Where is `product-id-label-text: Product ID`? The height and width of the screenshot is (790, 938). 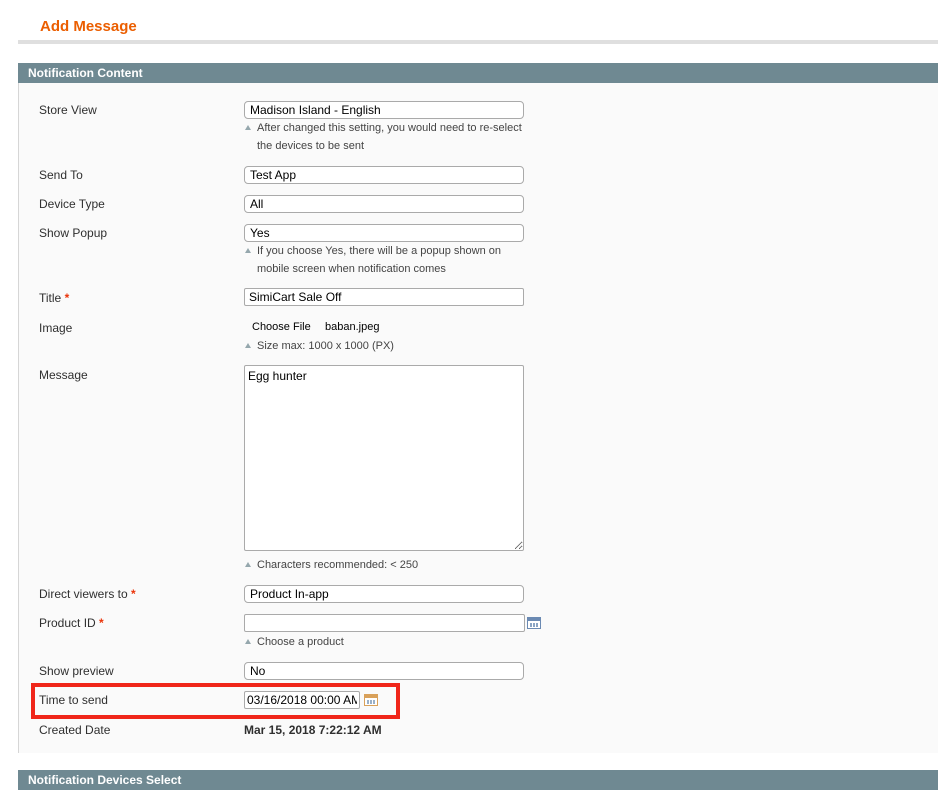
product-id-label-text: Product ID is located at coordinates (67, 623).